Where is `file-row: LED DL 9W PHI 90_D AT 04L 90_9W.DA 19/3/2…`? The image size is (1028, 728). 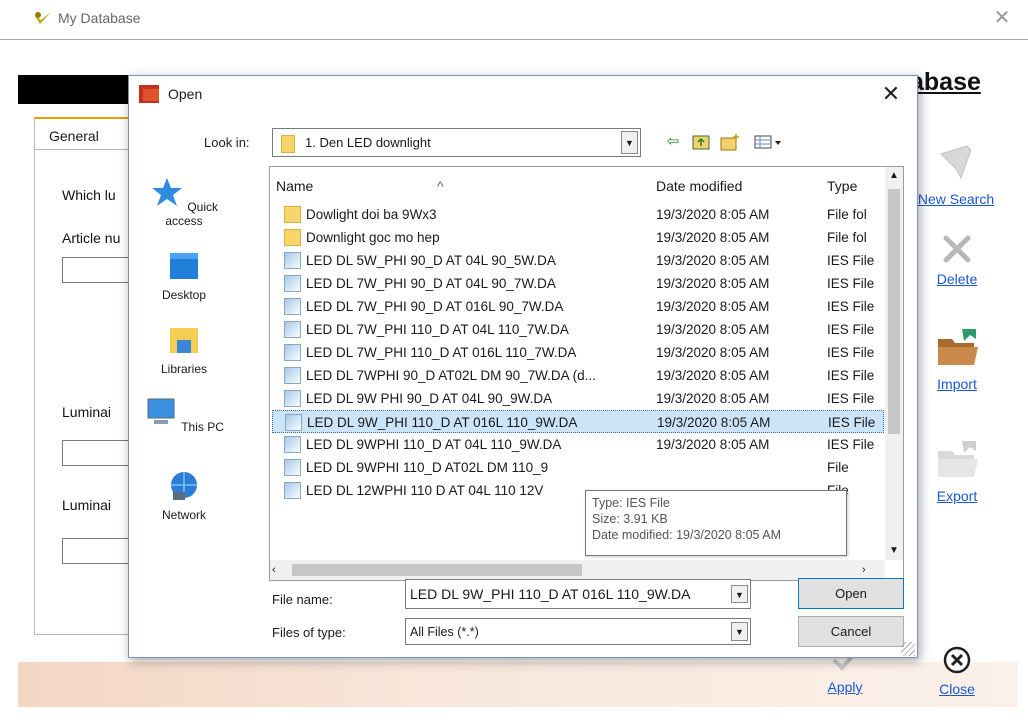
file-row: LED DL 9W PHI 90_D AT 04L 90_9W.DA 19/3/2… is located at coordinates (578, 398).